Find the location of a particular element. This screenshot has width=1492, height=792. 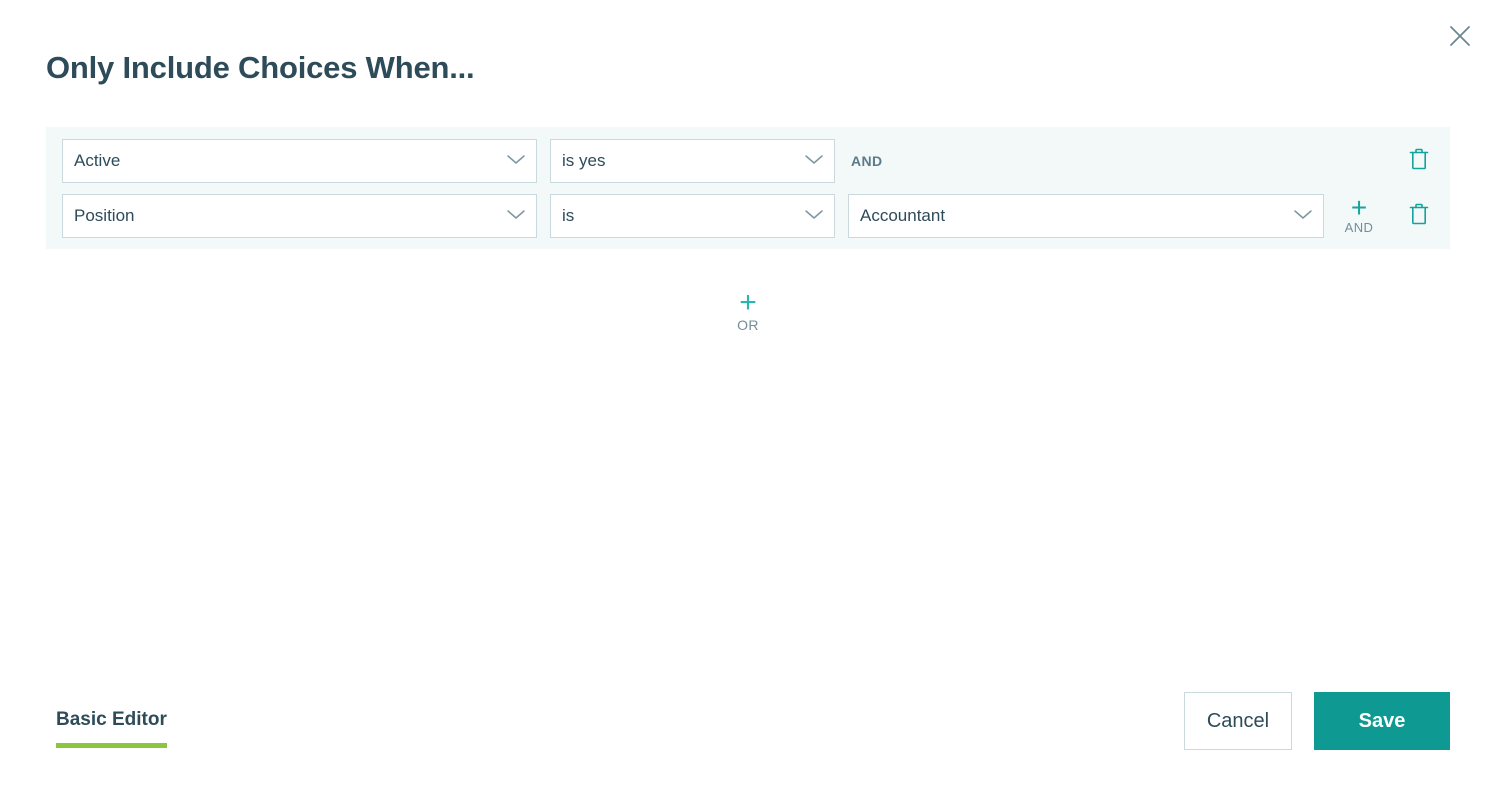

operator-select-row1-value: is yes is located at coordinates (584, 160).